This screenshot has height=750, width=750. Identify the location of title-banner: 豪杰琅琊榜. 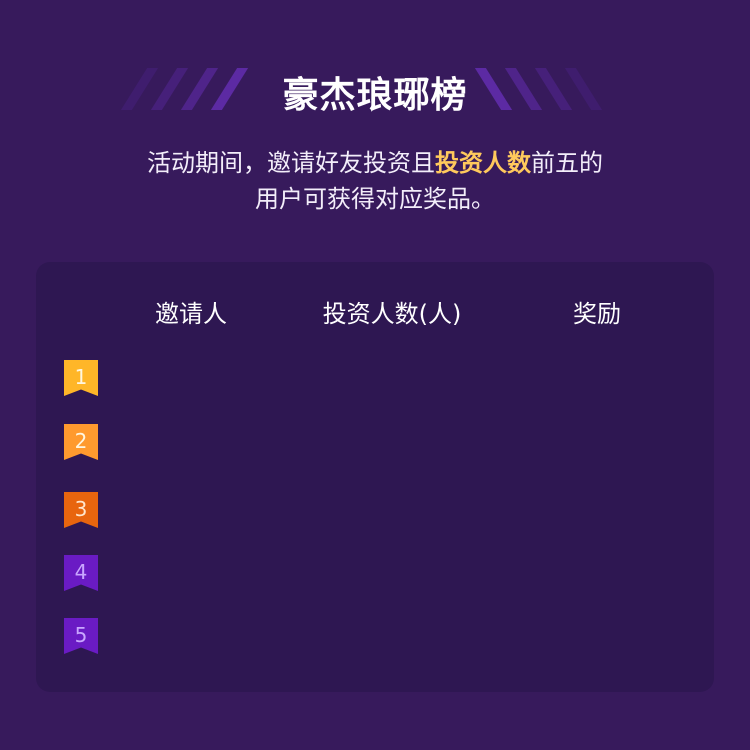
(375, 89).